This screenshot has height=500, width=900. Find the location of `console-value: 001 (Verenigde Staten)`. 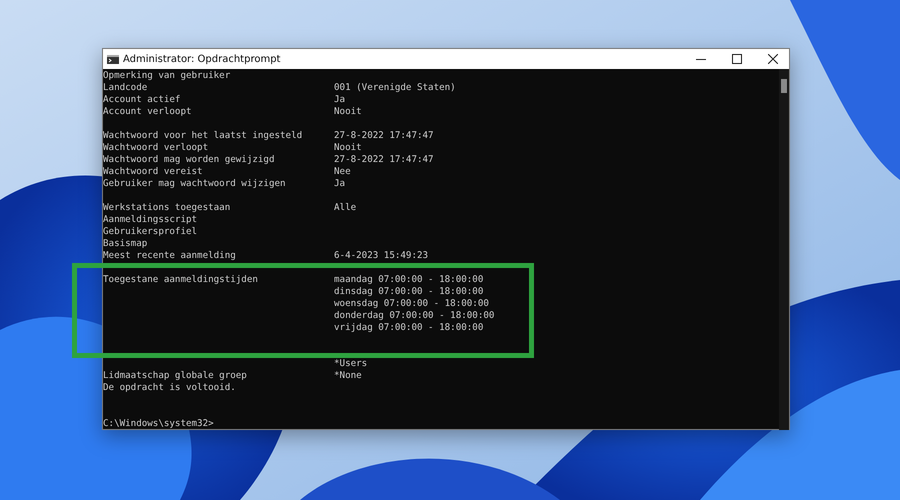

console-value: 001 (Verenigde Staten) is located at coordinates (395, 88).